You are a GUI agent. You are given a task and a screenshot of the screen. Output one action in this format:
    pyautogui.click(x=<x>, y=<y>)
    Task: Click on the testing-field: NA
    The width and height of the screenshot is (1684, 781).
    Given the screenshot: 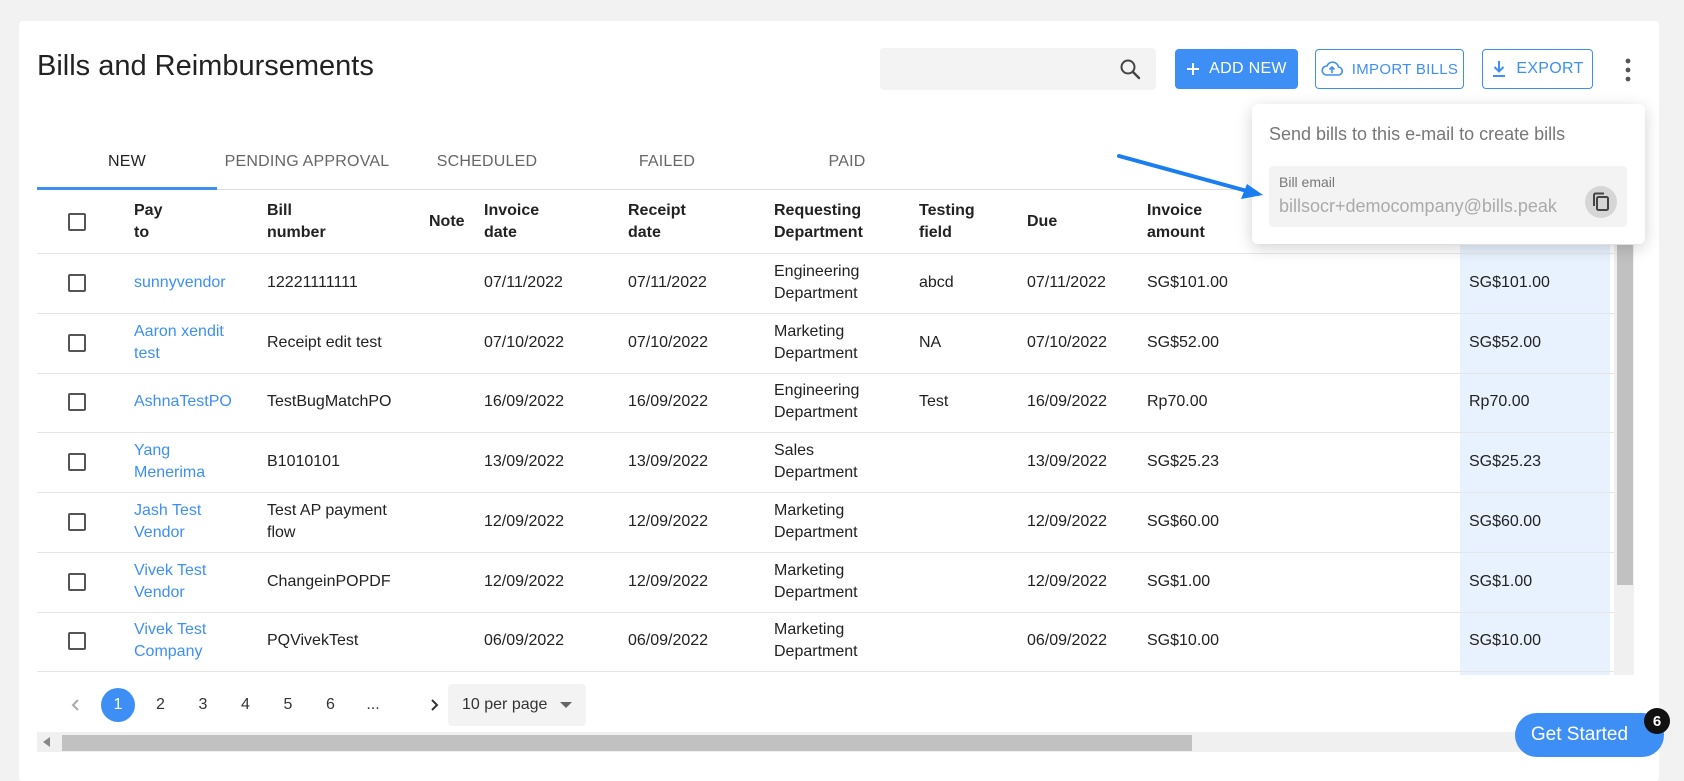 What is the action you would take?
    pyautogui.click(x=930, y=342)
    